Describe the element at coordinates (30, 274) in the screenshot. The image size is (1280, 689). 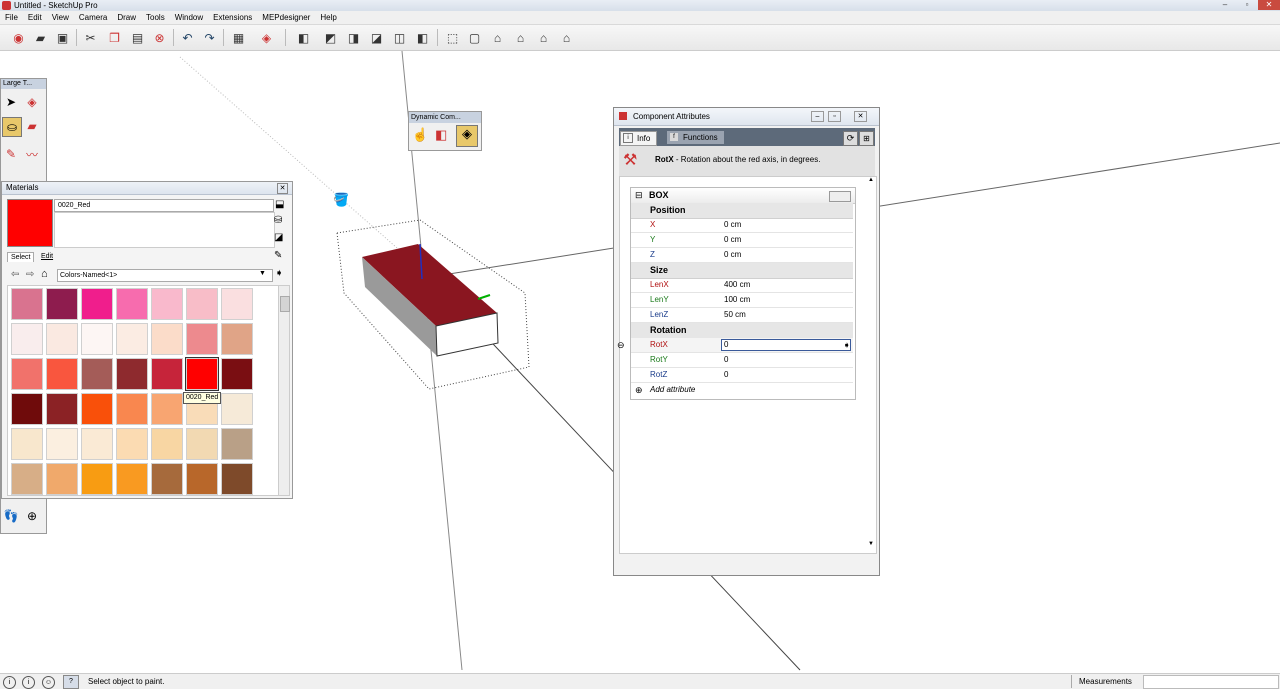
I see `forward-arrow-icon: ⇨` at that location.